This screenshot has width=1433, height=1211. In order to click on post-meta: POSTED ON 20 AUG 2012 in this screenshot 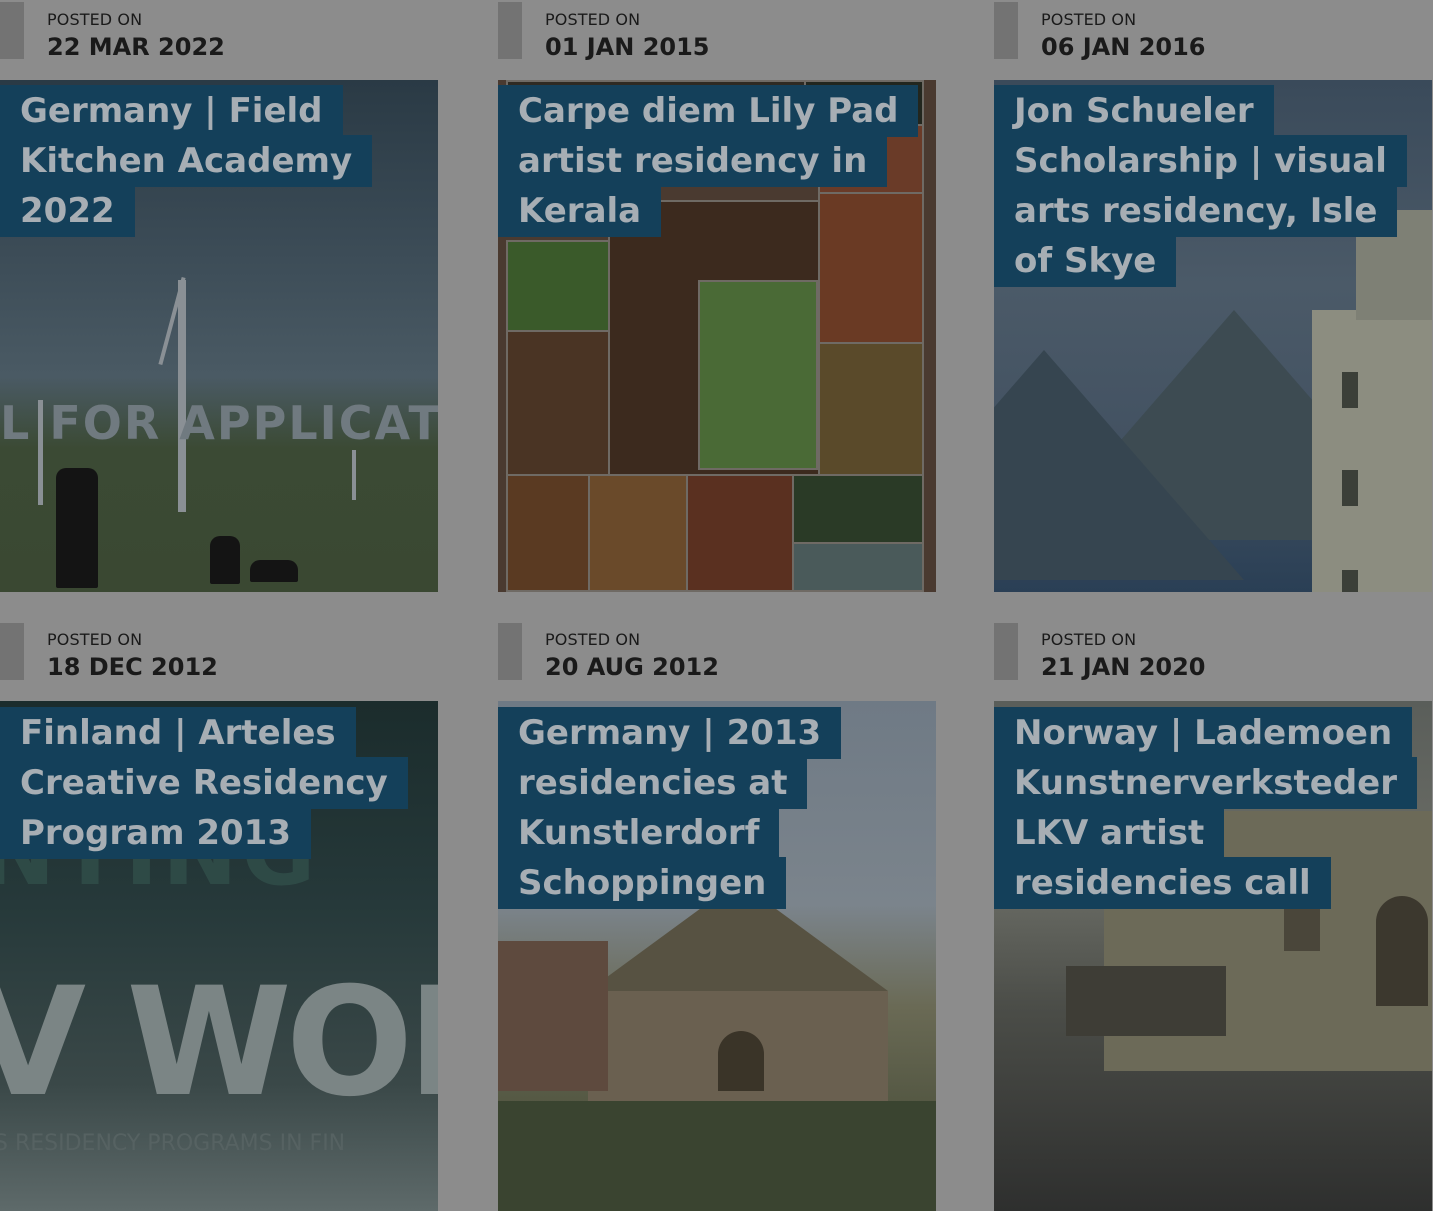, I will do `click(717, 661)`.